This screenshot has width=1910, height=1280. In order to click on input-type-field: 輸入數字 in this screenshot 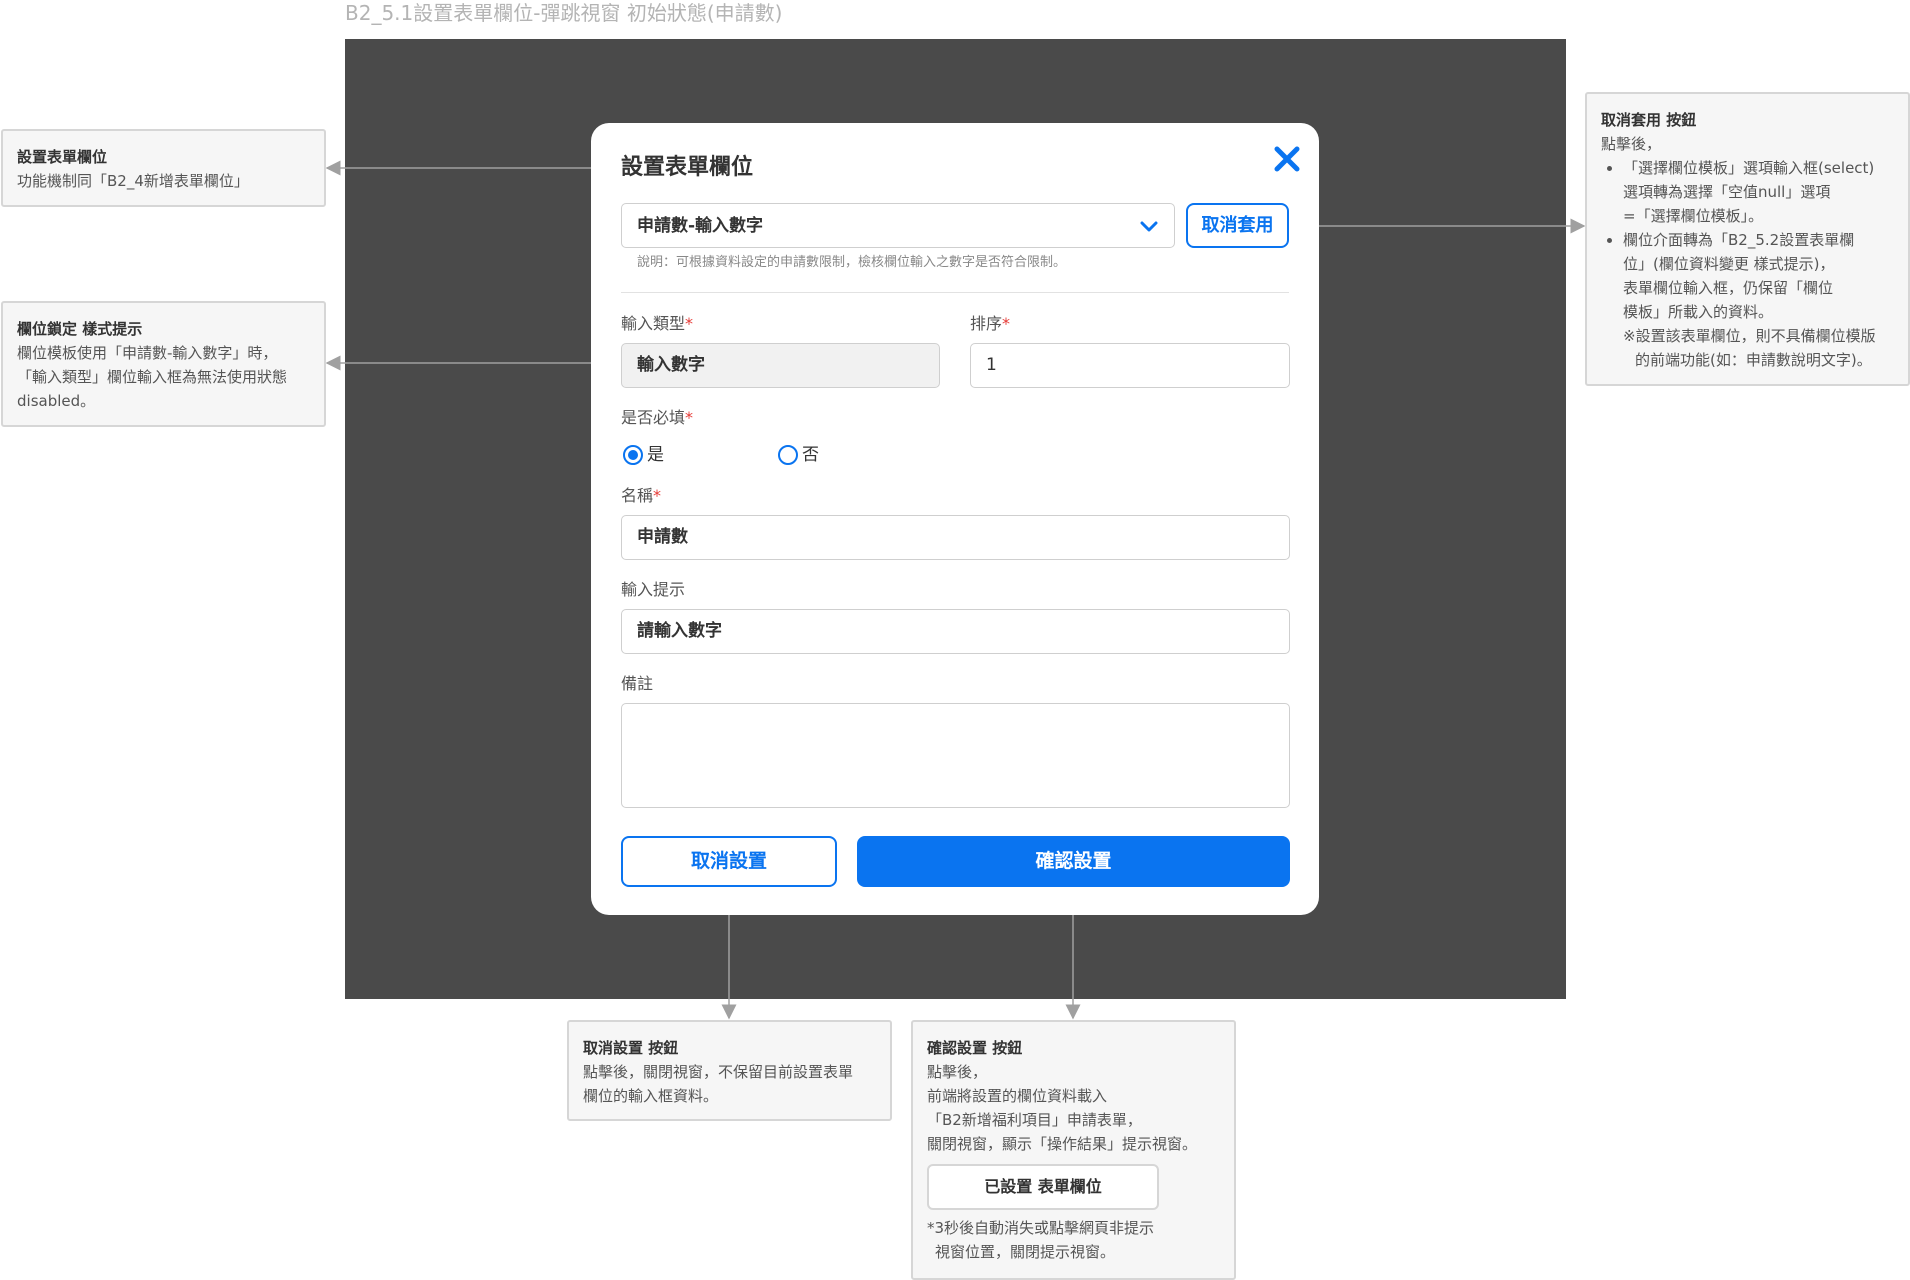, I will do `click(780, 365)`.